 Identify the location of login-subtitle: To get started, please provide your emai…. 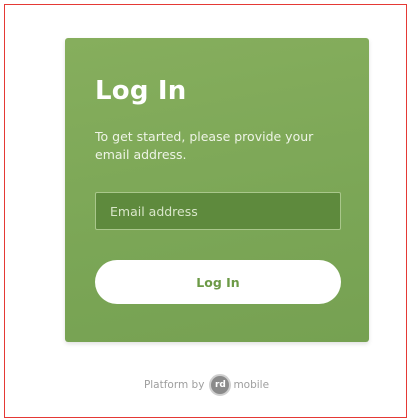
(204, 145).